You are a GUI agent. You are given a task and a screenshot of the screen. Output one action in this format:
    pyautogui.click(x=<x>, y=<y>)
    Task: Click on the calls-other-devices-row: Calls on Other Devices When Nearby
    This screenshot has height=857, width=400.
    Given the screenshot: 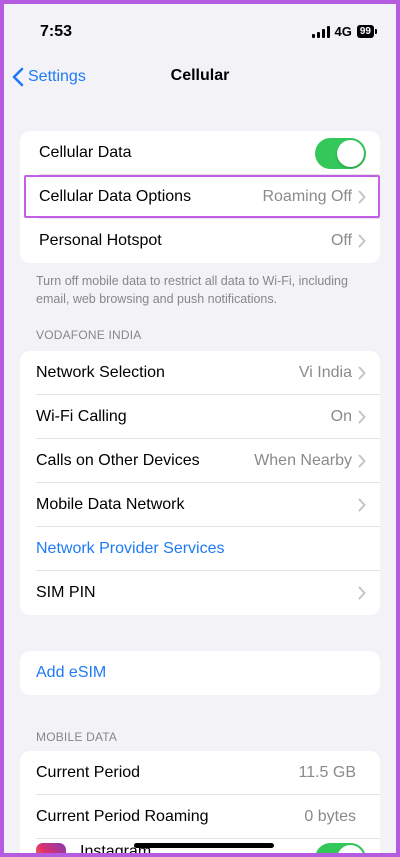 What is the action you would take?
    pyautogui.click(x=200, y=461)
    